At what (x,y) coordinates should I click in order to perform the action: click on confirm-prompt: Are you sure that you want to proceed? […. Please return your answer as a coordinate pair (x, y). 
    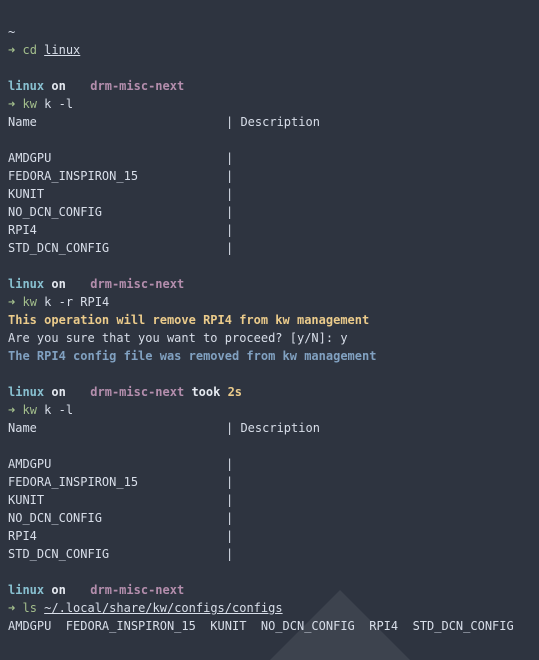
    Looking at the image, I should click on (178, 338).